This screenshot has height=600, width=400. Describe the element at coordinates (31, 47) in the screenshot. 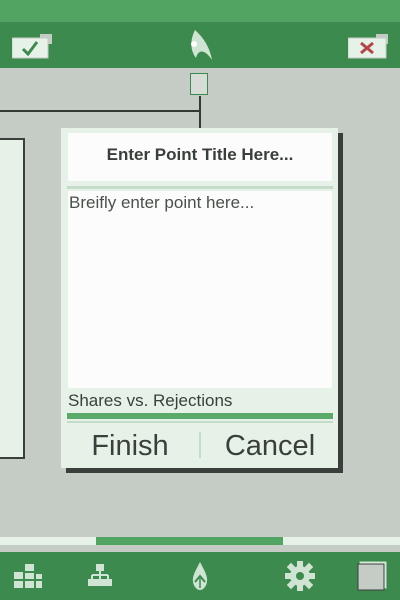

I see `check-icon` at that location.